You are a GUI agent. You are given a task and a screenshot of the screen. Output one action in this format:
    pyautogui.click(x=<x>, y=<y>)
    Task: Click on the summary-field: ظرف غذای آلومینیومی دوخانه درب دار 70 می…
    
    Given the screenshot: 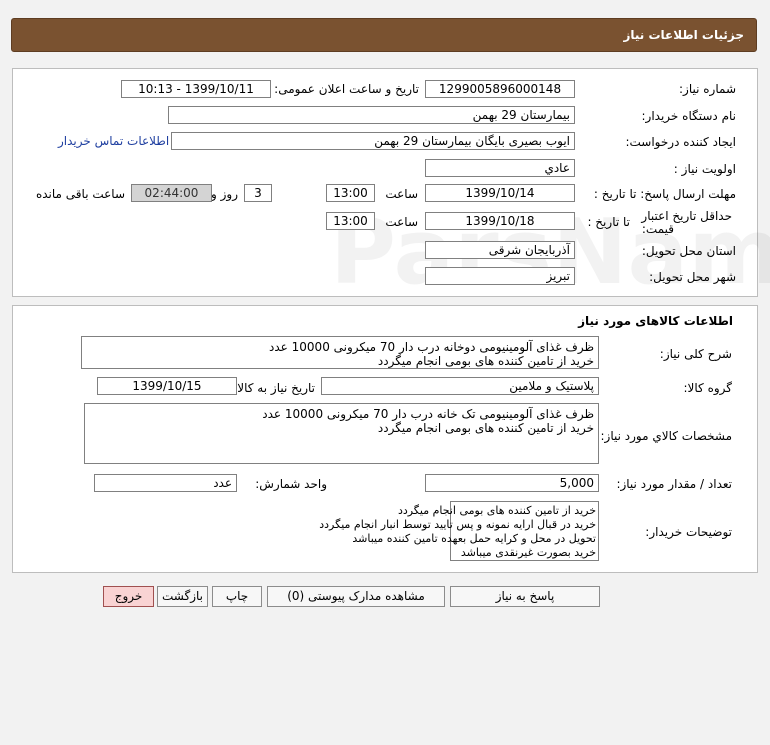 What is the action you would take?
    pyautogui.click(x=340, y=352)
    